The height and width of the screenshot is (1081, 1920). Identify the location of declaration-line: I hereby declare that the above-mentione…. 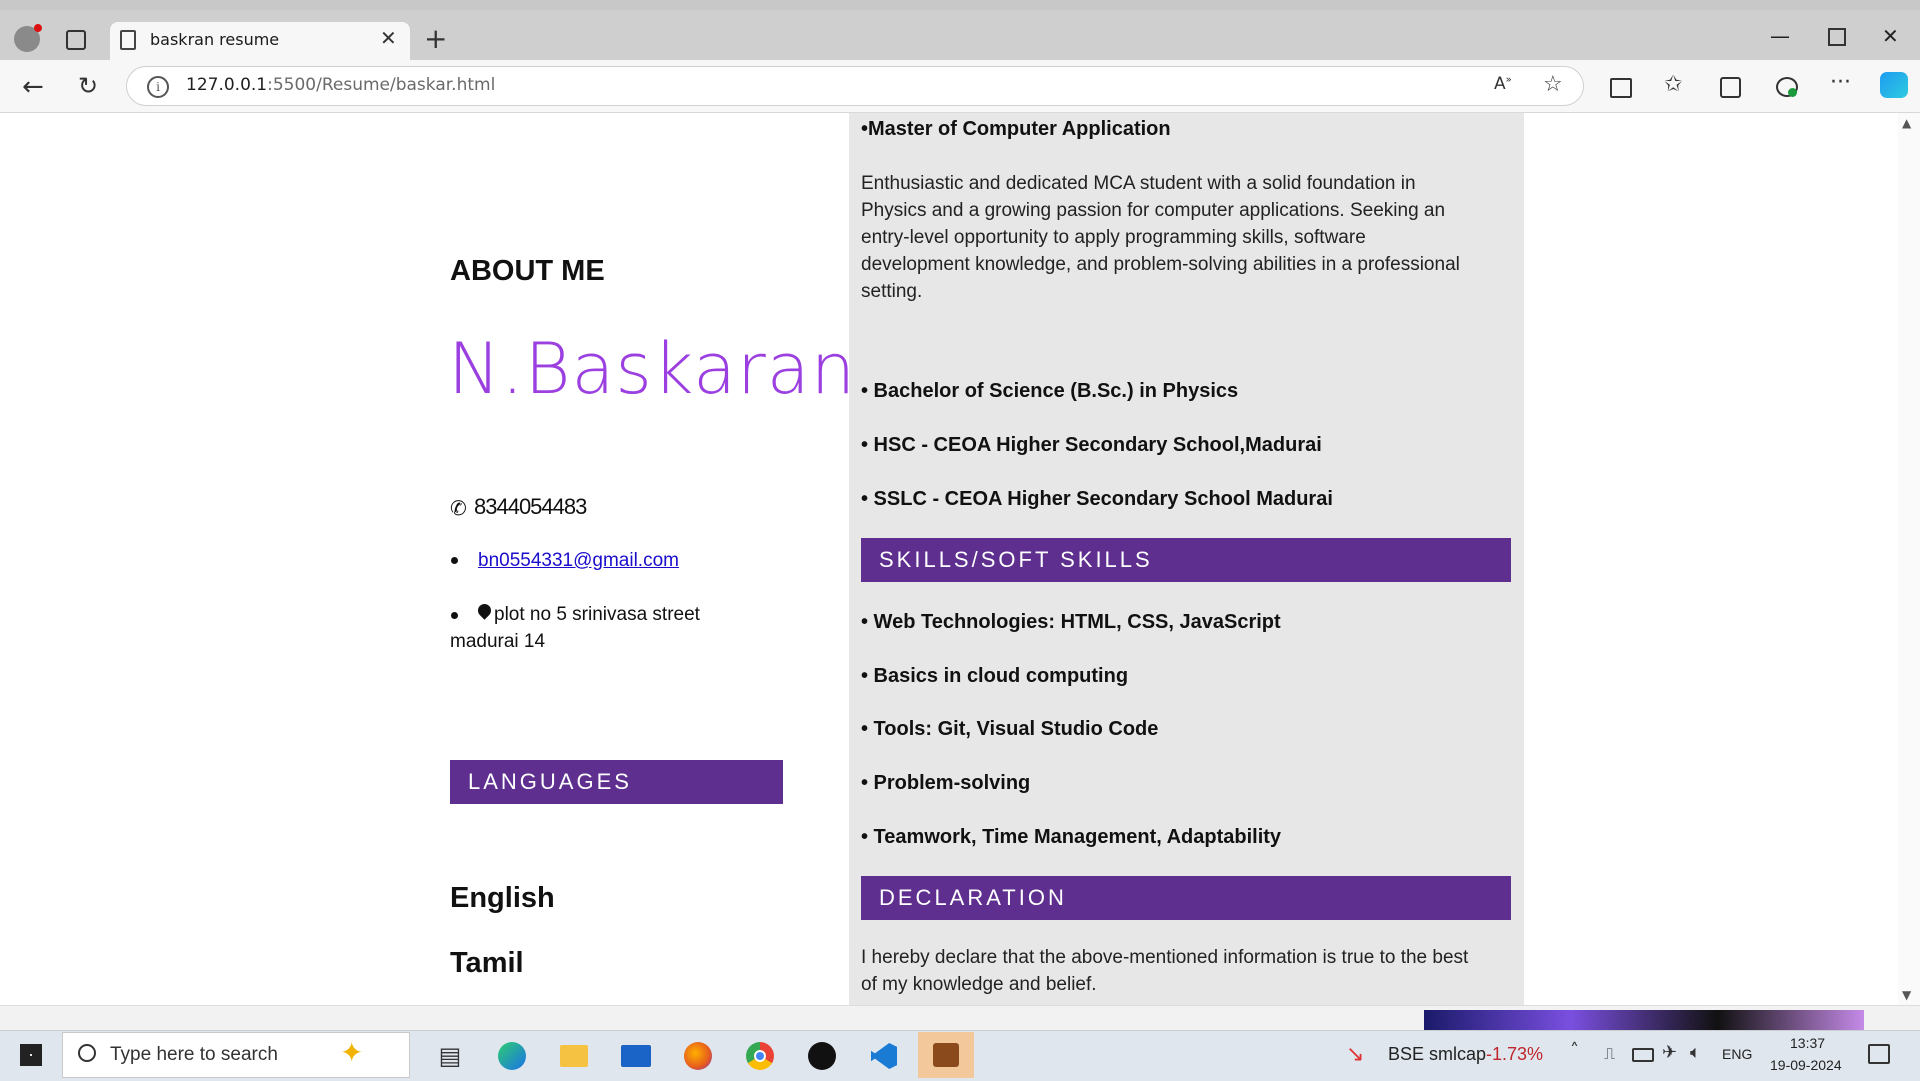
(1165, 957).